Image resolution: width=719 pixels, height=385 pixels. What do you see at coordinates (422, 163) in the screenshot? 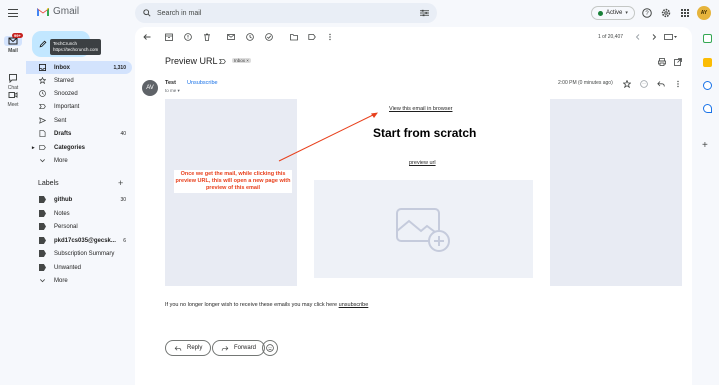
I see `preview-url-link: preview url` at bounding box center [422, 163].